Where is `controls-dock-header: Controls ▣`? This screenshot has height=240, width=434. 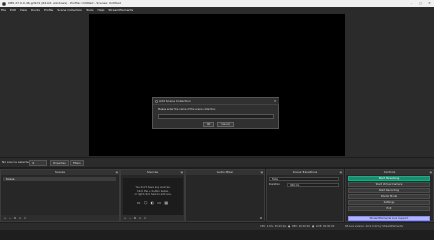
controls-dock-header: Controls ▣ is located at coordinates (389, 172).